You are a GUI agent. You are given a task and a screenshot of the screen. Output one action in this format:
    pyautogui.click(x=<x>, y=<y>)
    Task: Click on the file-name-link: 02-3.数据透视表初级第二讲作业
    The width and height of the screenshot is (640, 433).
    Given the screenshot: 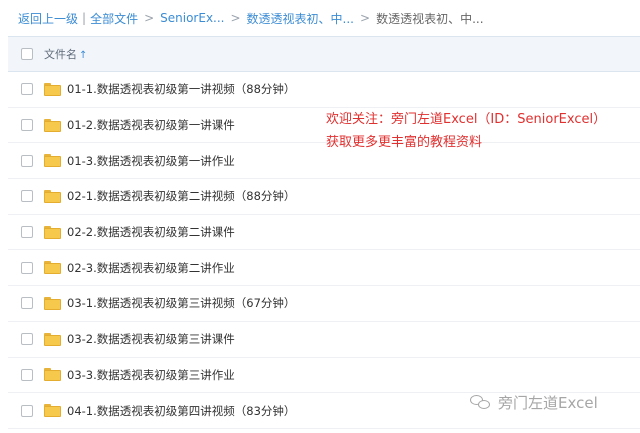 What is the action you would take?
    pyautogui.click(x=151, y=268)
    